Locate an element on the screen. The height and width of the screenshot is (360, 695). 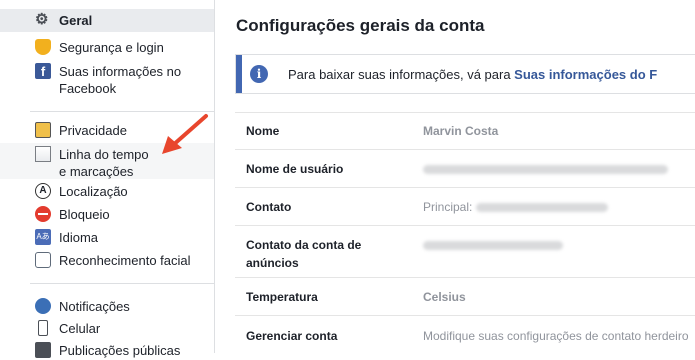
sidebar-item-label: Linha do tempo e marcações is located at coordinates (104, 163).